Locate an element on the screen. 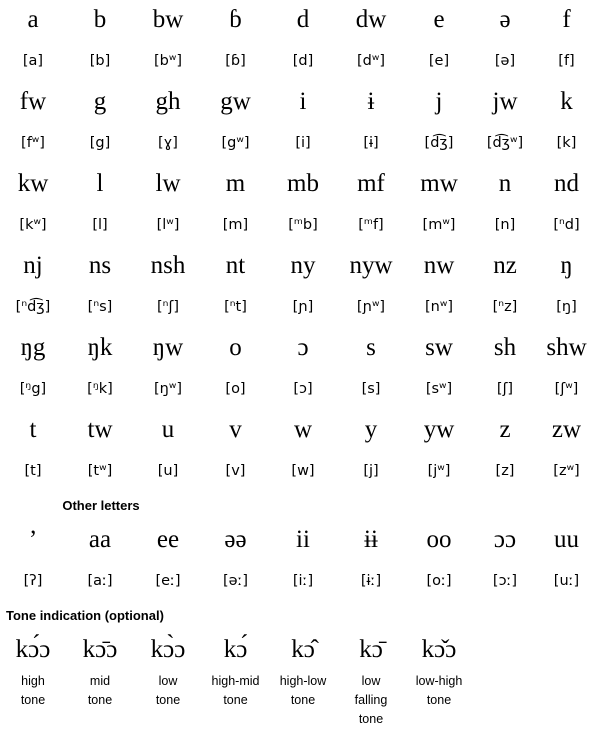 This screenshot has height=731, width=596. letters-row: fw g gh gw i ɨ j jw k is located at coordinates (298, 102).